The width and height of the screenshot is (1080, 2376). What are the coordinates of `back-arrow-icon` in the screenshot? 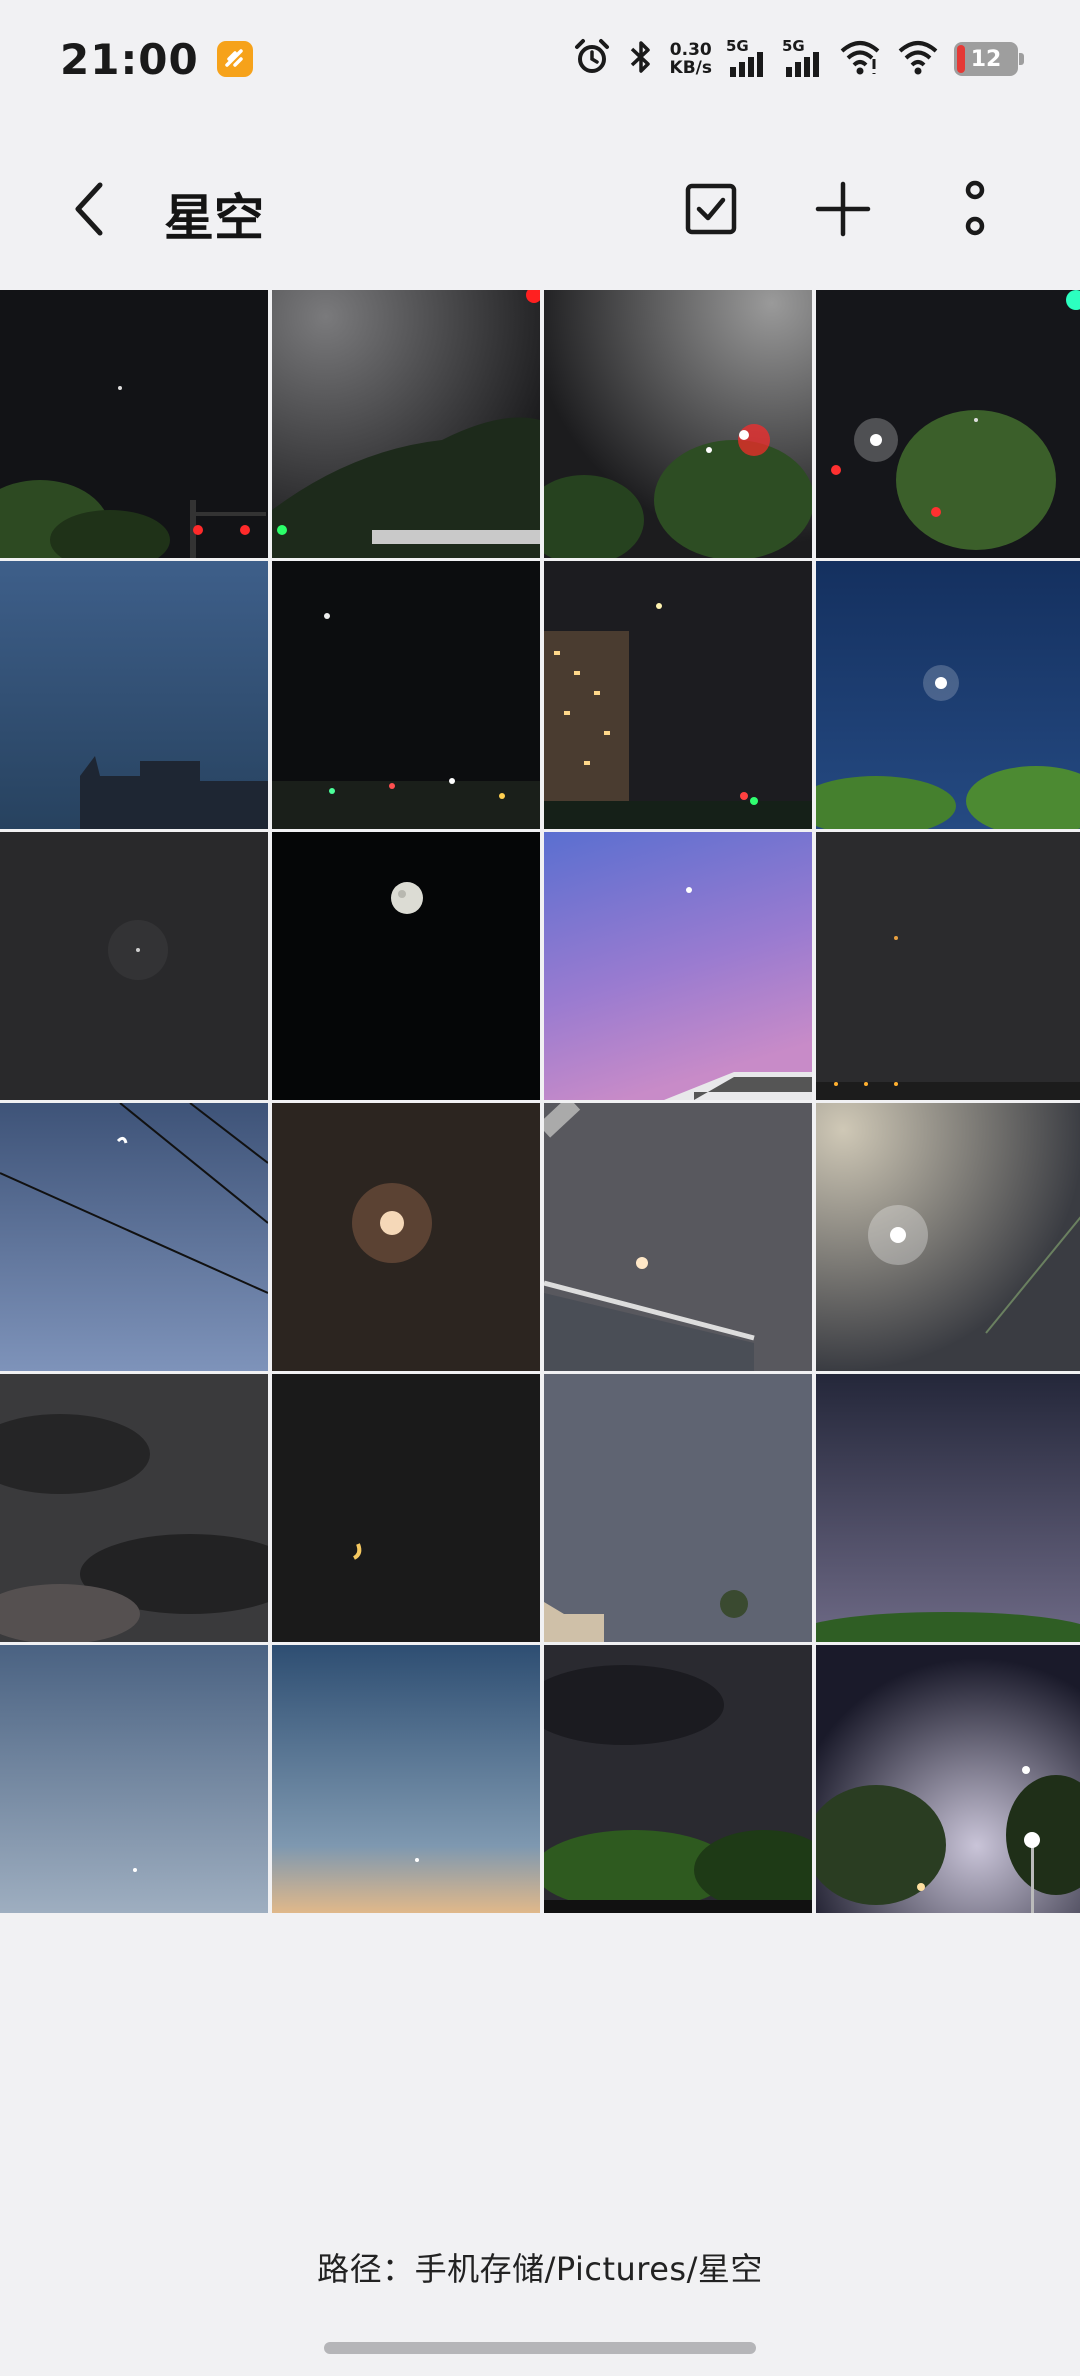 It's located at (89, 209).